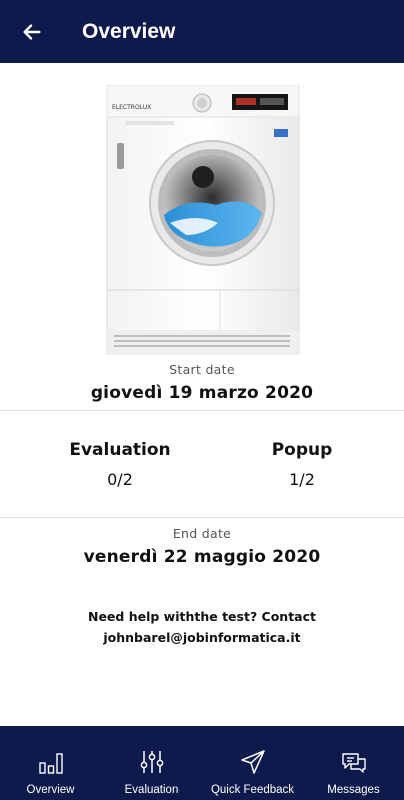 The height and width of the screenshot is (800, 404). I want to click on end-date-value: venerdì 22 maggio 2020, so click(202, 557).